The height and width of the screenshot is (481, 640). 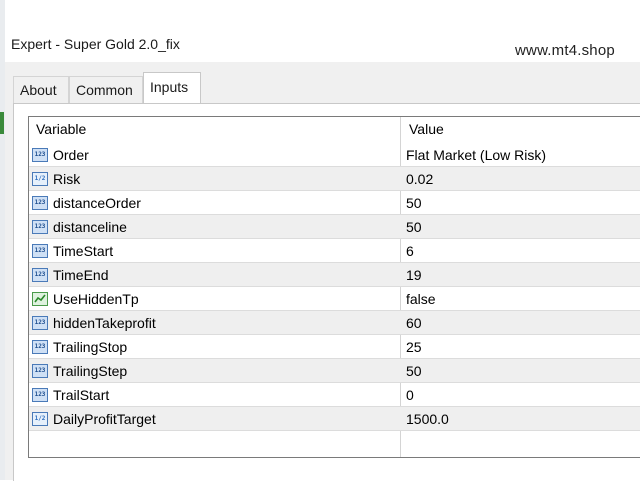 What do you see at coordinates (334, 179) in the screenshot?
I see `table-row: 1/2 Risk 0.02` at bounding box center [334, 179].